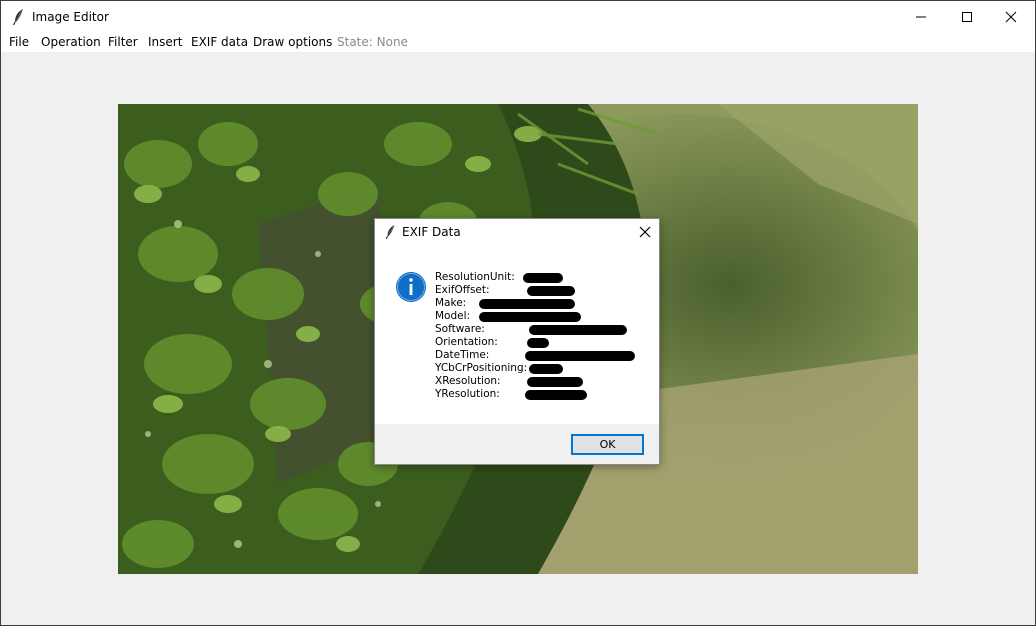 The width and height of the screenshot is (1036, 626). I want to click on exif-key: Make:, so click(451, 303).